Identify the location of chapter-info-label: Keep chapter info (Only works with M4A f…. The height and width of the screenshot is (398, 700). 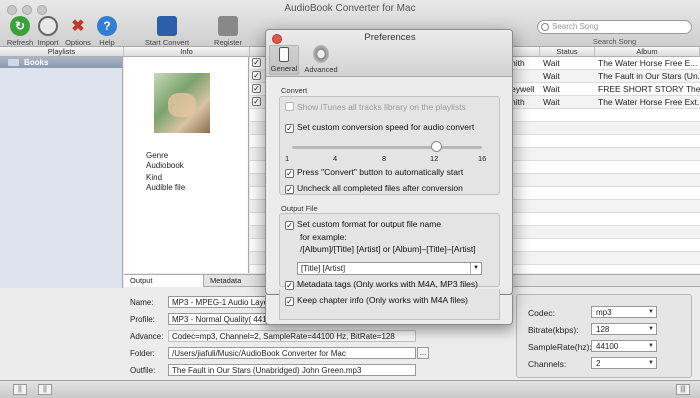
(383, 300).